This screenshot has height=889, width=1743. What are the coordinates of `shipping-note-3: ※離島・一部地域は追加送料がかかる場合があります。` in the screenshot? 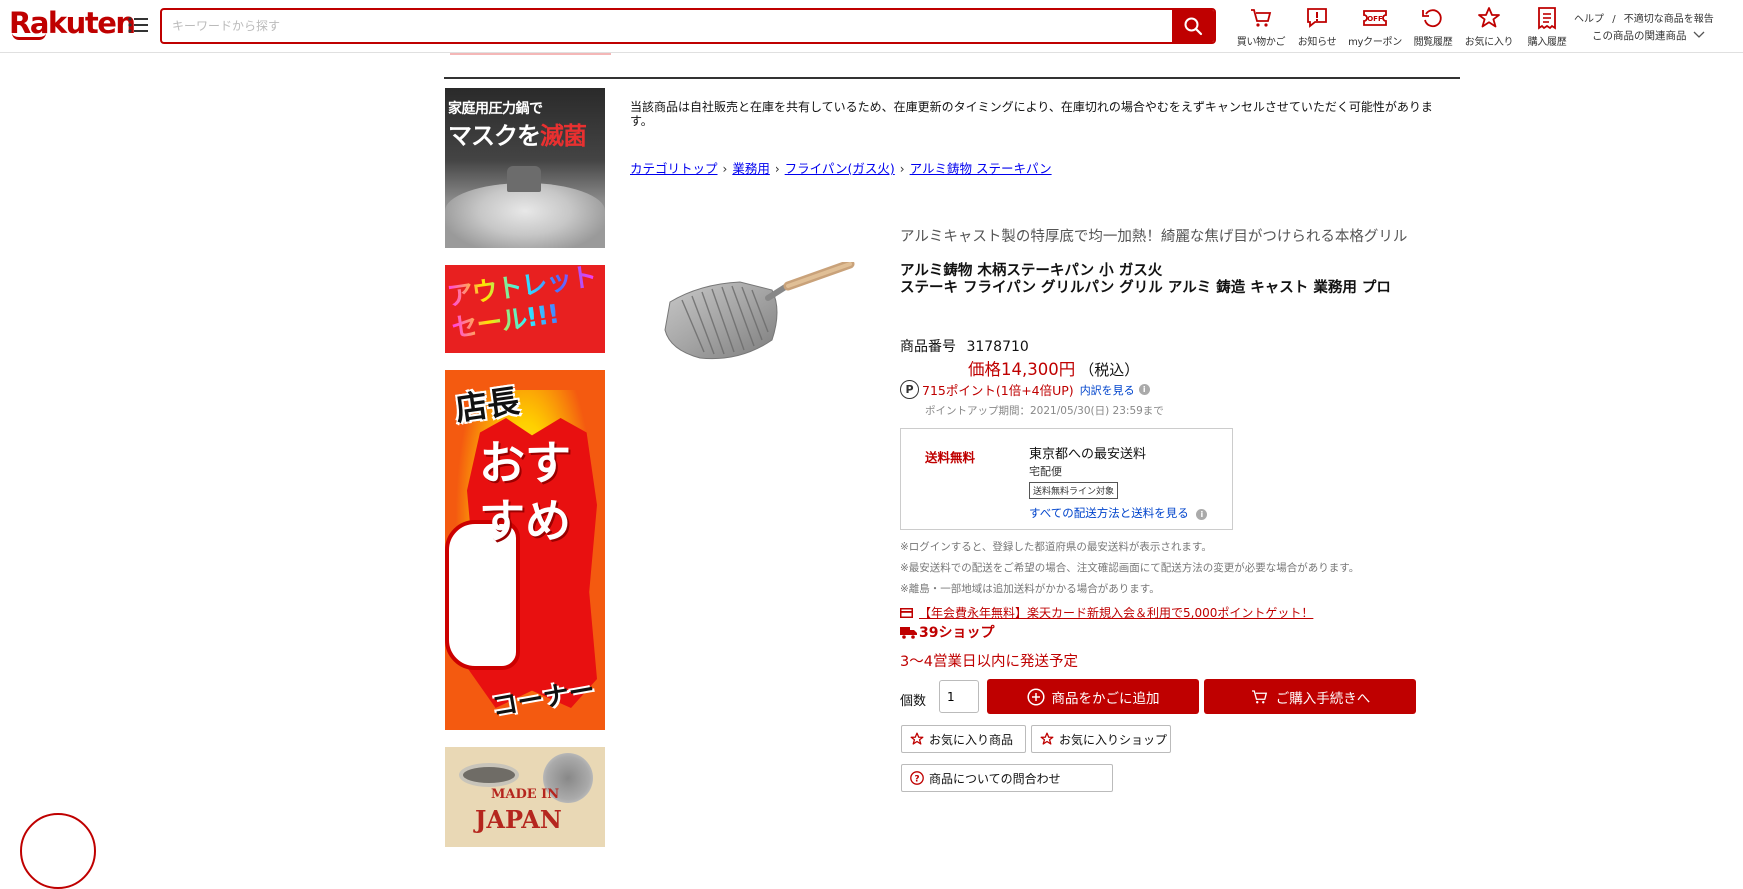 It's located at (1030, 589).